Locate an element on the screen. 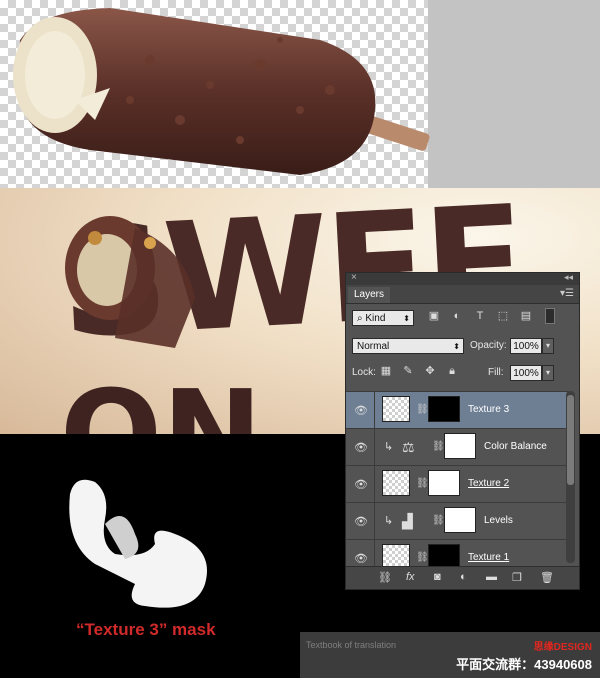 The height and width of the screenshot is (678, 600). layers-scrollbar is located at coordinates (570, 477).